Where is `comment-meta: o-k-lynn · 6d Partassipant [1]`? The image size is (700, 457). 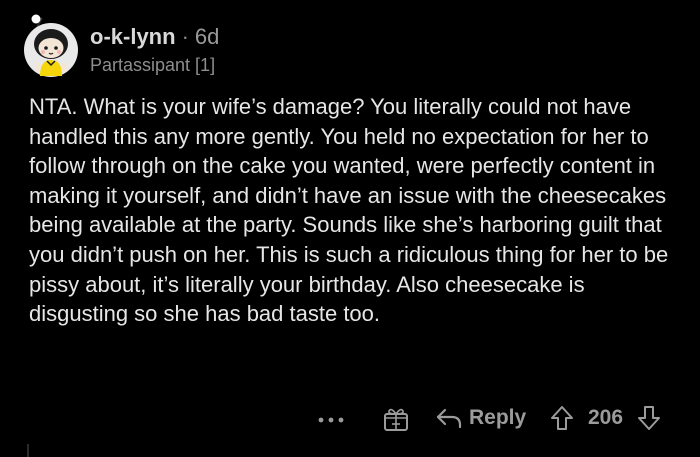 comment-meta: o-k-lynn · 6d Partassipant [1] is located at coordinates (154, 50).